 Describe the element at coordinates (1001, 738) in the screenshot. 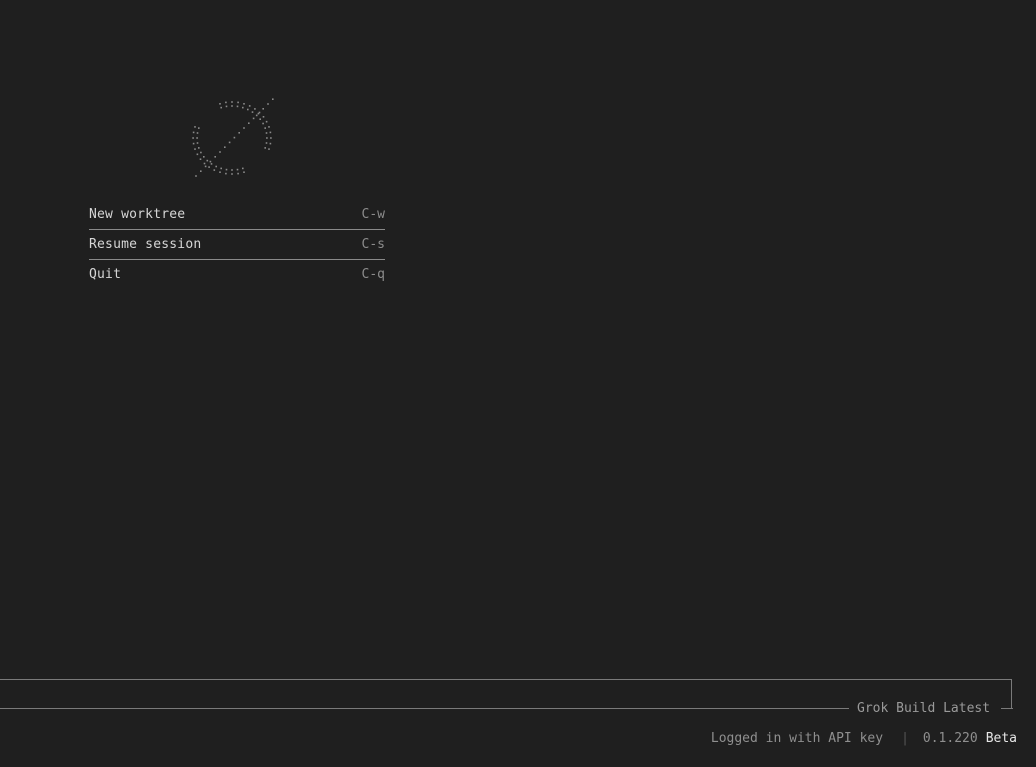

I see `channel-badge: Beta` at that location.